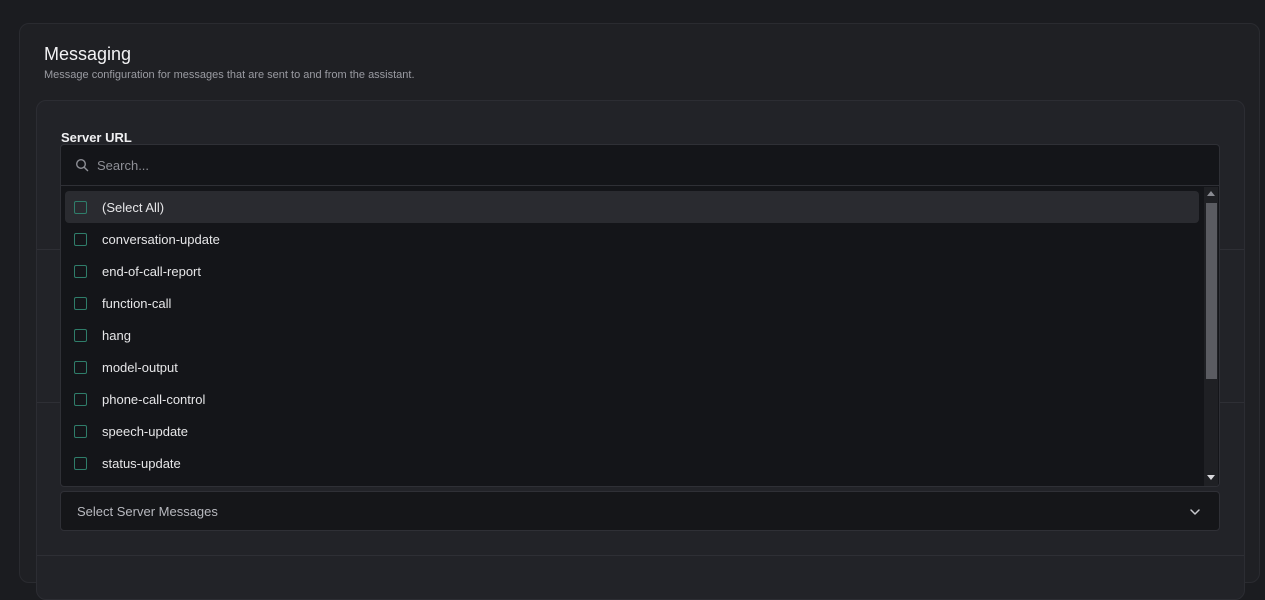 Image resolution: width=1265 pixels, height=600 pixels. I want to click on dropdown-option: (Select All), so click(632, 207).